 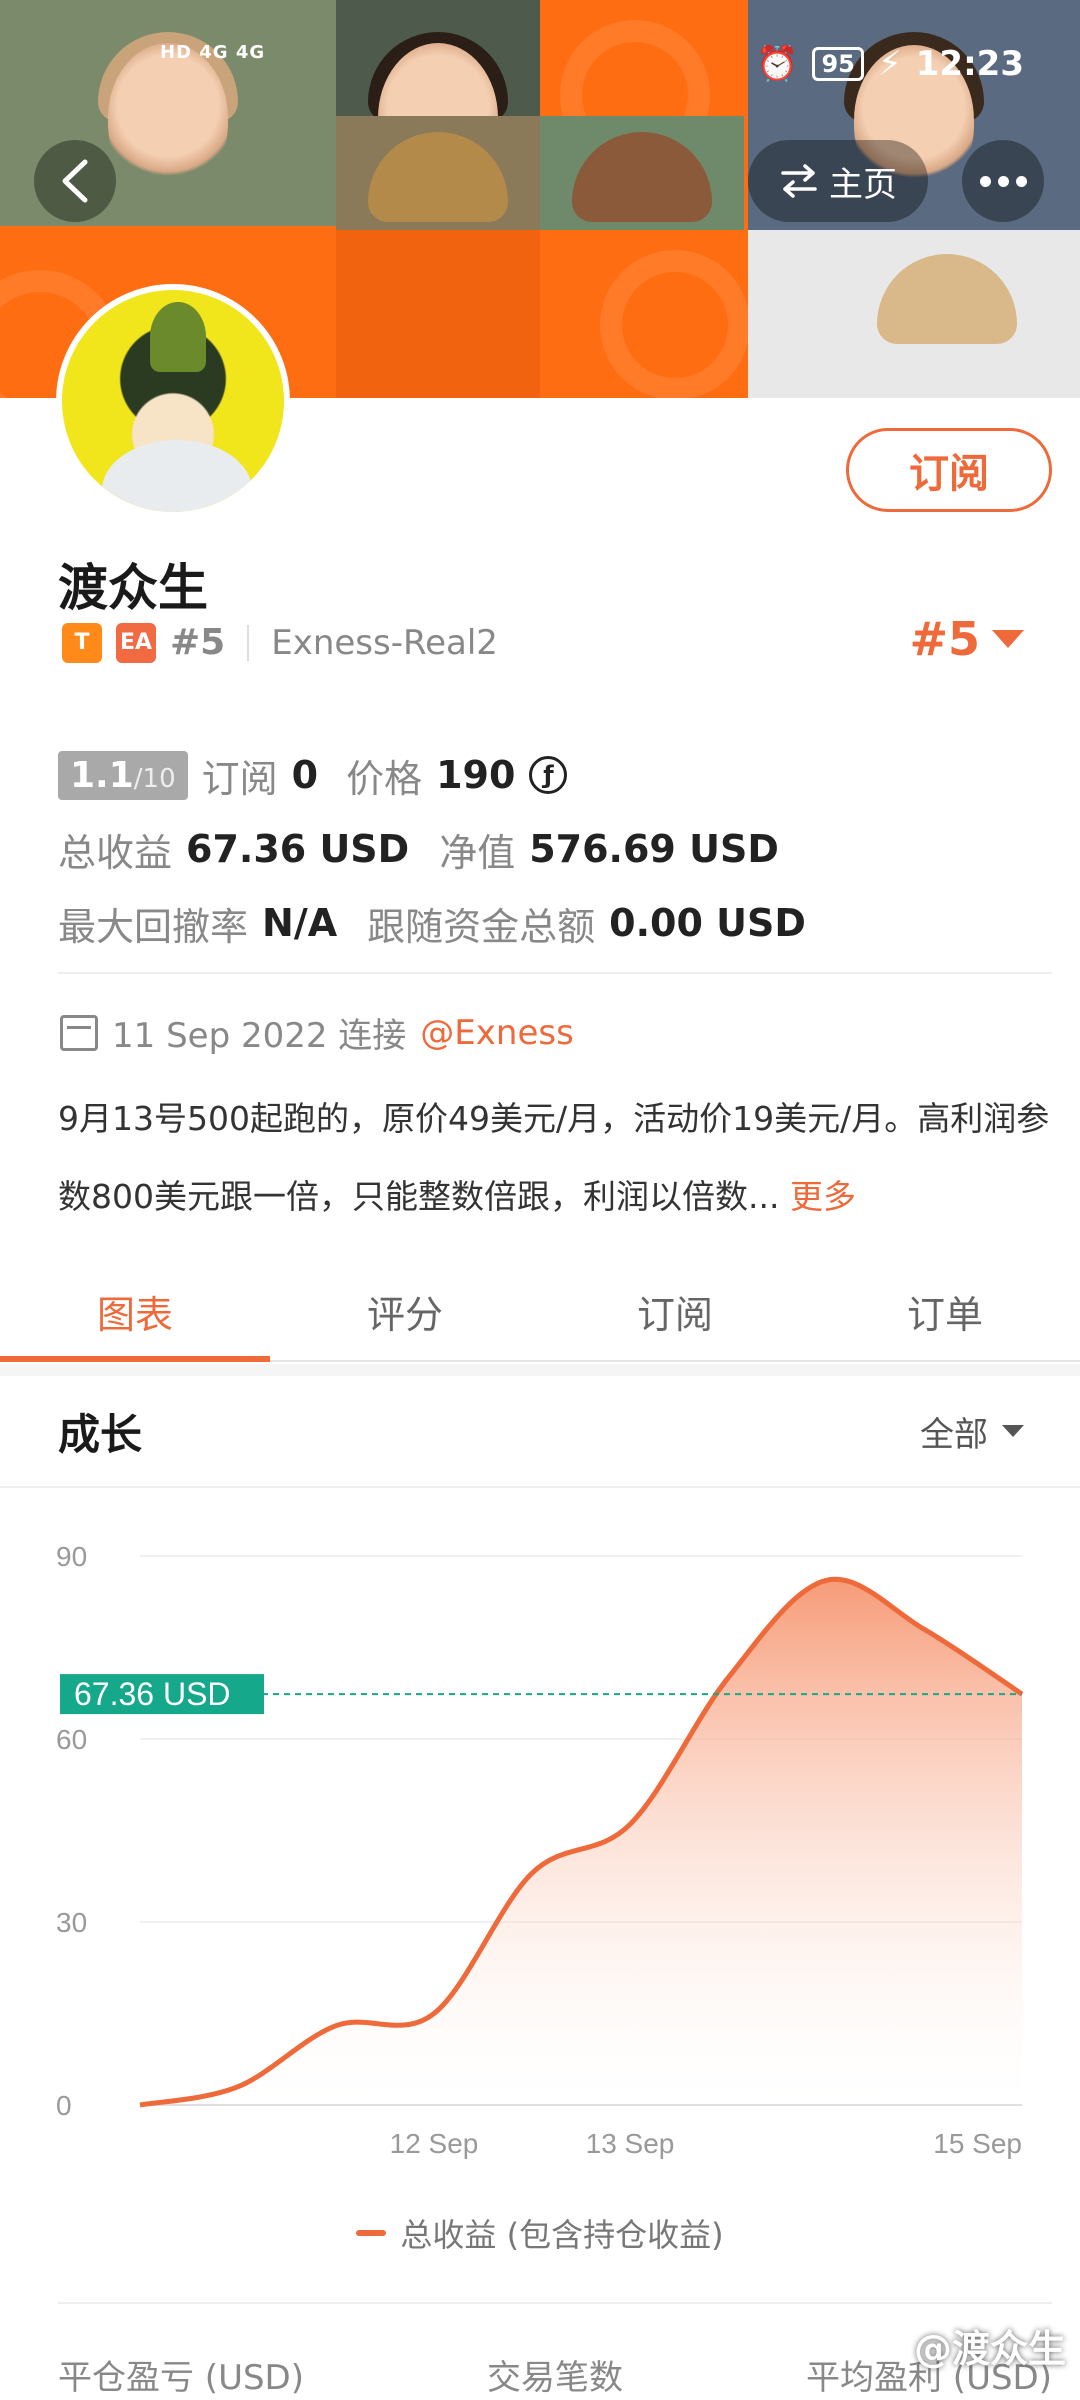 I want to click on closed-pnl-header: 平仓盈亏 (USD), so click(x=181, y=2378).